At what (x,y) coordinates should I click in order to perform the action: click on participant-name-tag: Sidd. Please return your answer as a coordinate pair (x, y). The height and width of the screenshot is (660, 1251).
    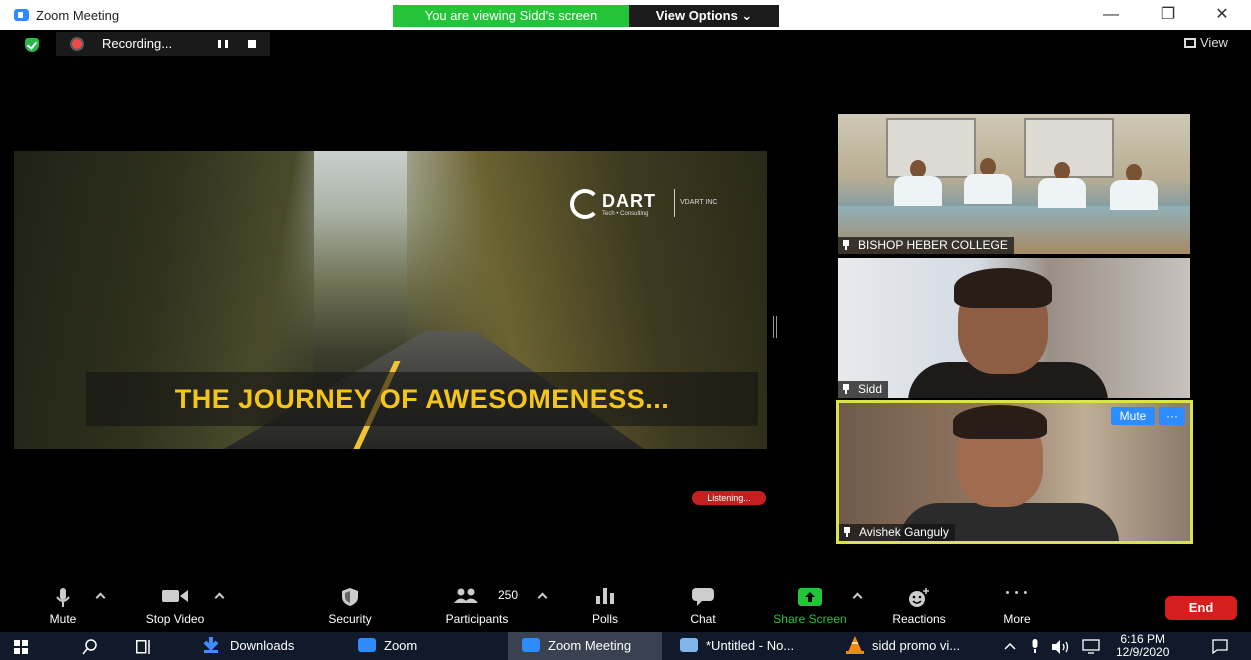
    Looking at the image, I should click on (863, 389).